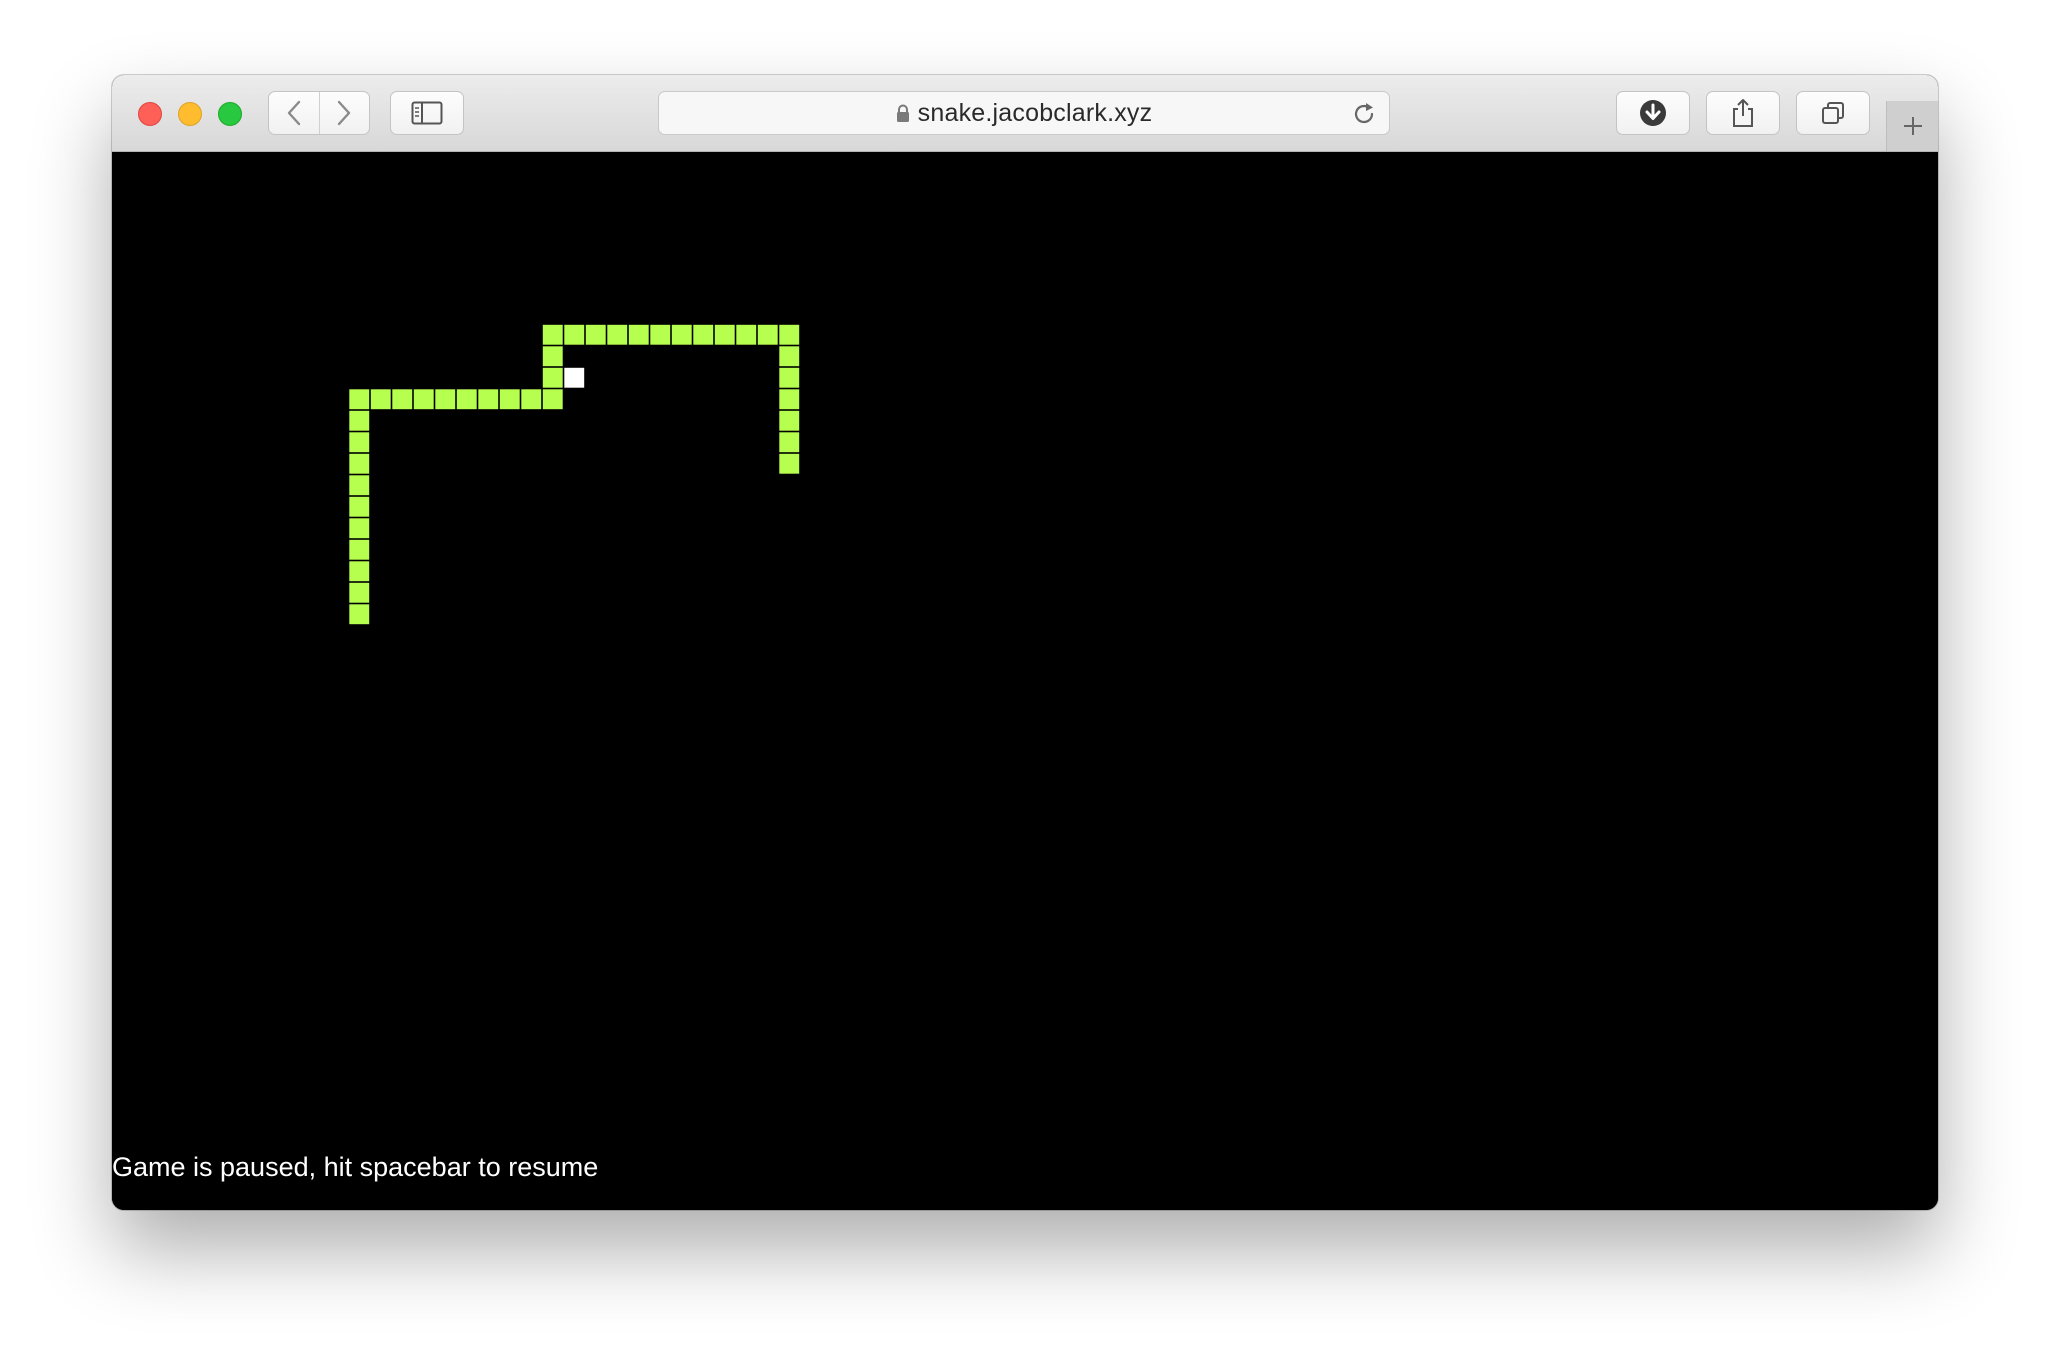 Image resolution: width=2048 pixels, height=1358 pixels. I want to click on navigation-buttons, so click(319, 113).